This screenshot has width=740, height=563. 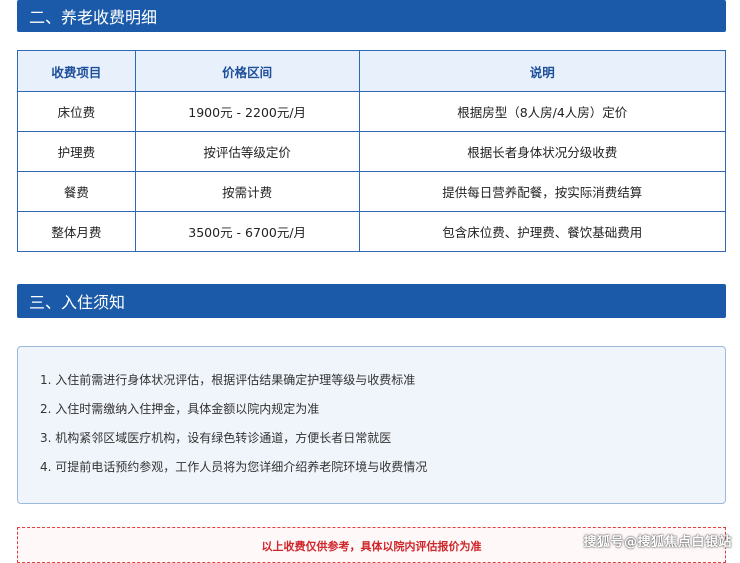 I want to click on cell-price: 3500元 - 6700元/月, so click(x=247, y=231).